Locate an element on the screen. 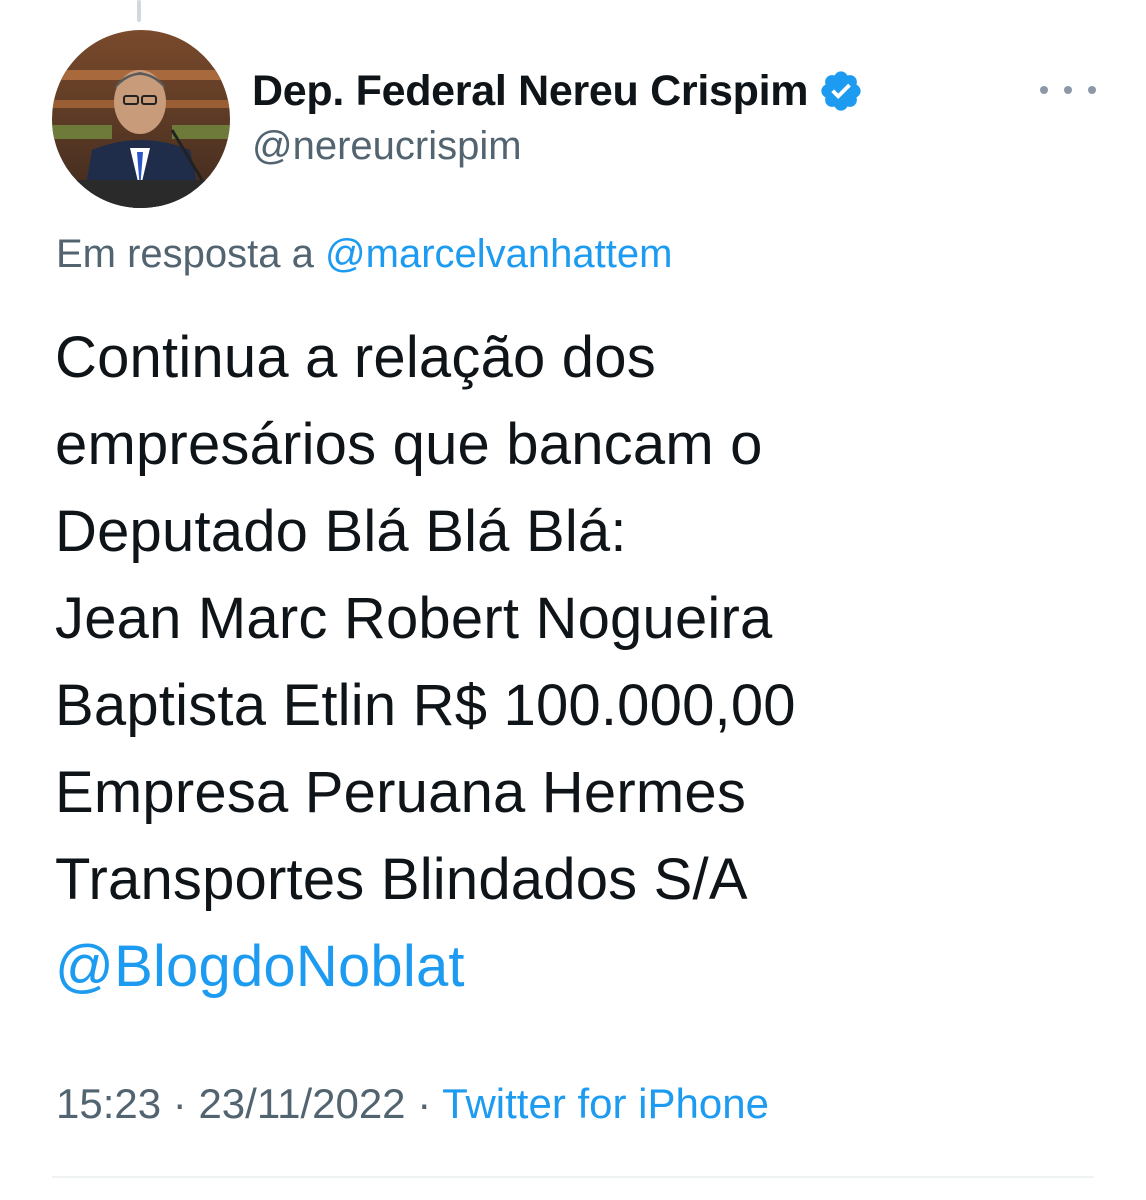 The width and height of the screenshot is (1146, 1200). author-name-row: Dep. Federal Nereu Crispim is located at coordinates (558, 91).